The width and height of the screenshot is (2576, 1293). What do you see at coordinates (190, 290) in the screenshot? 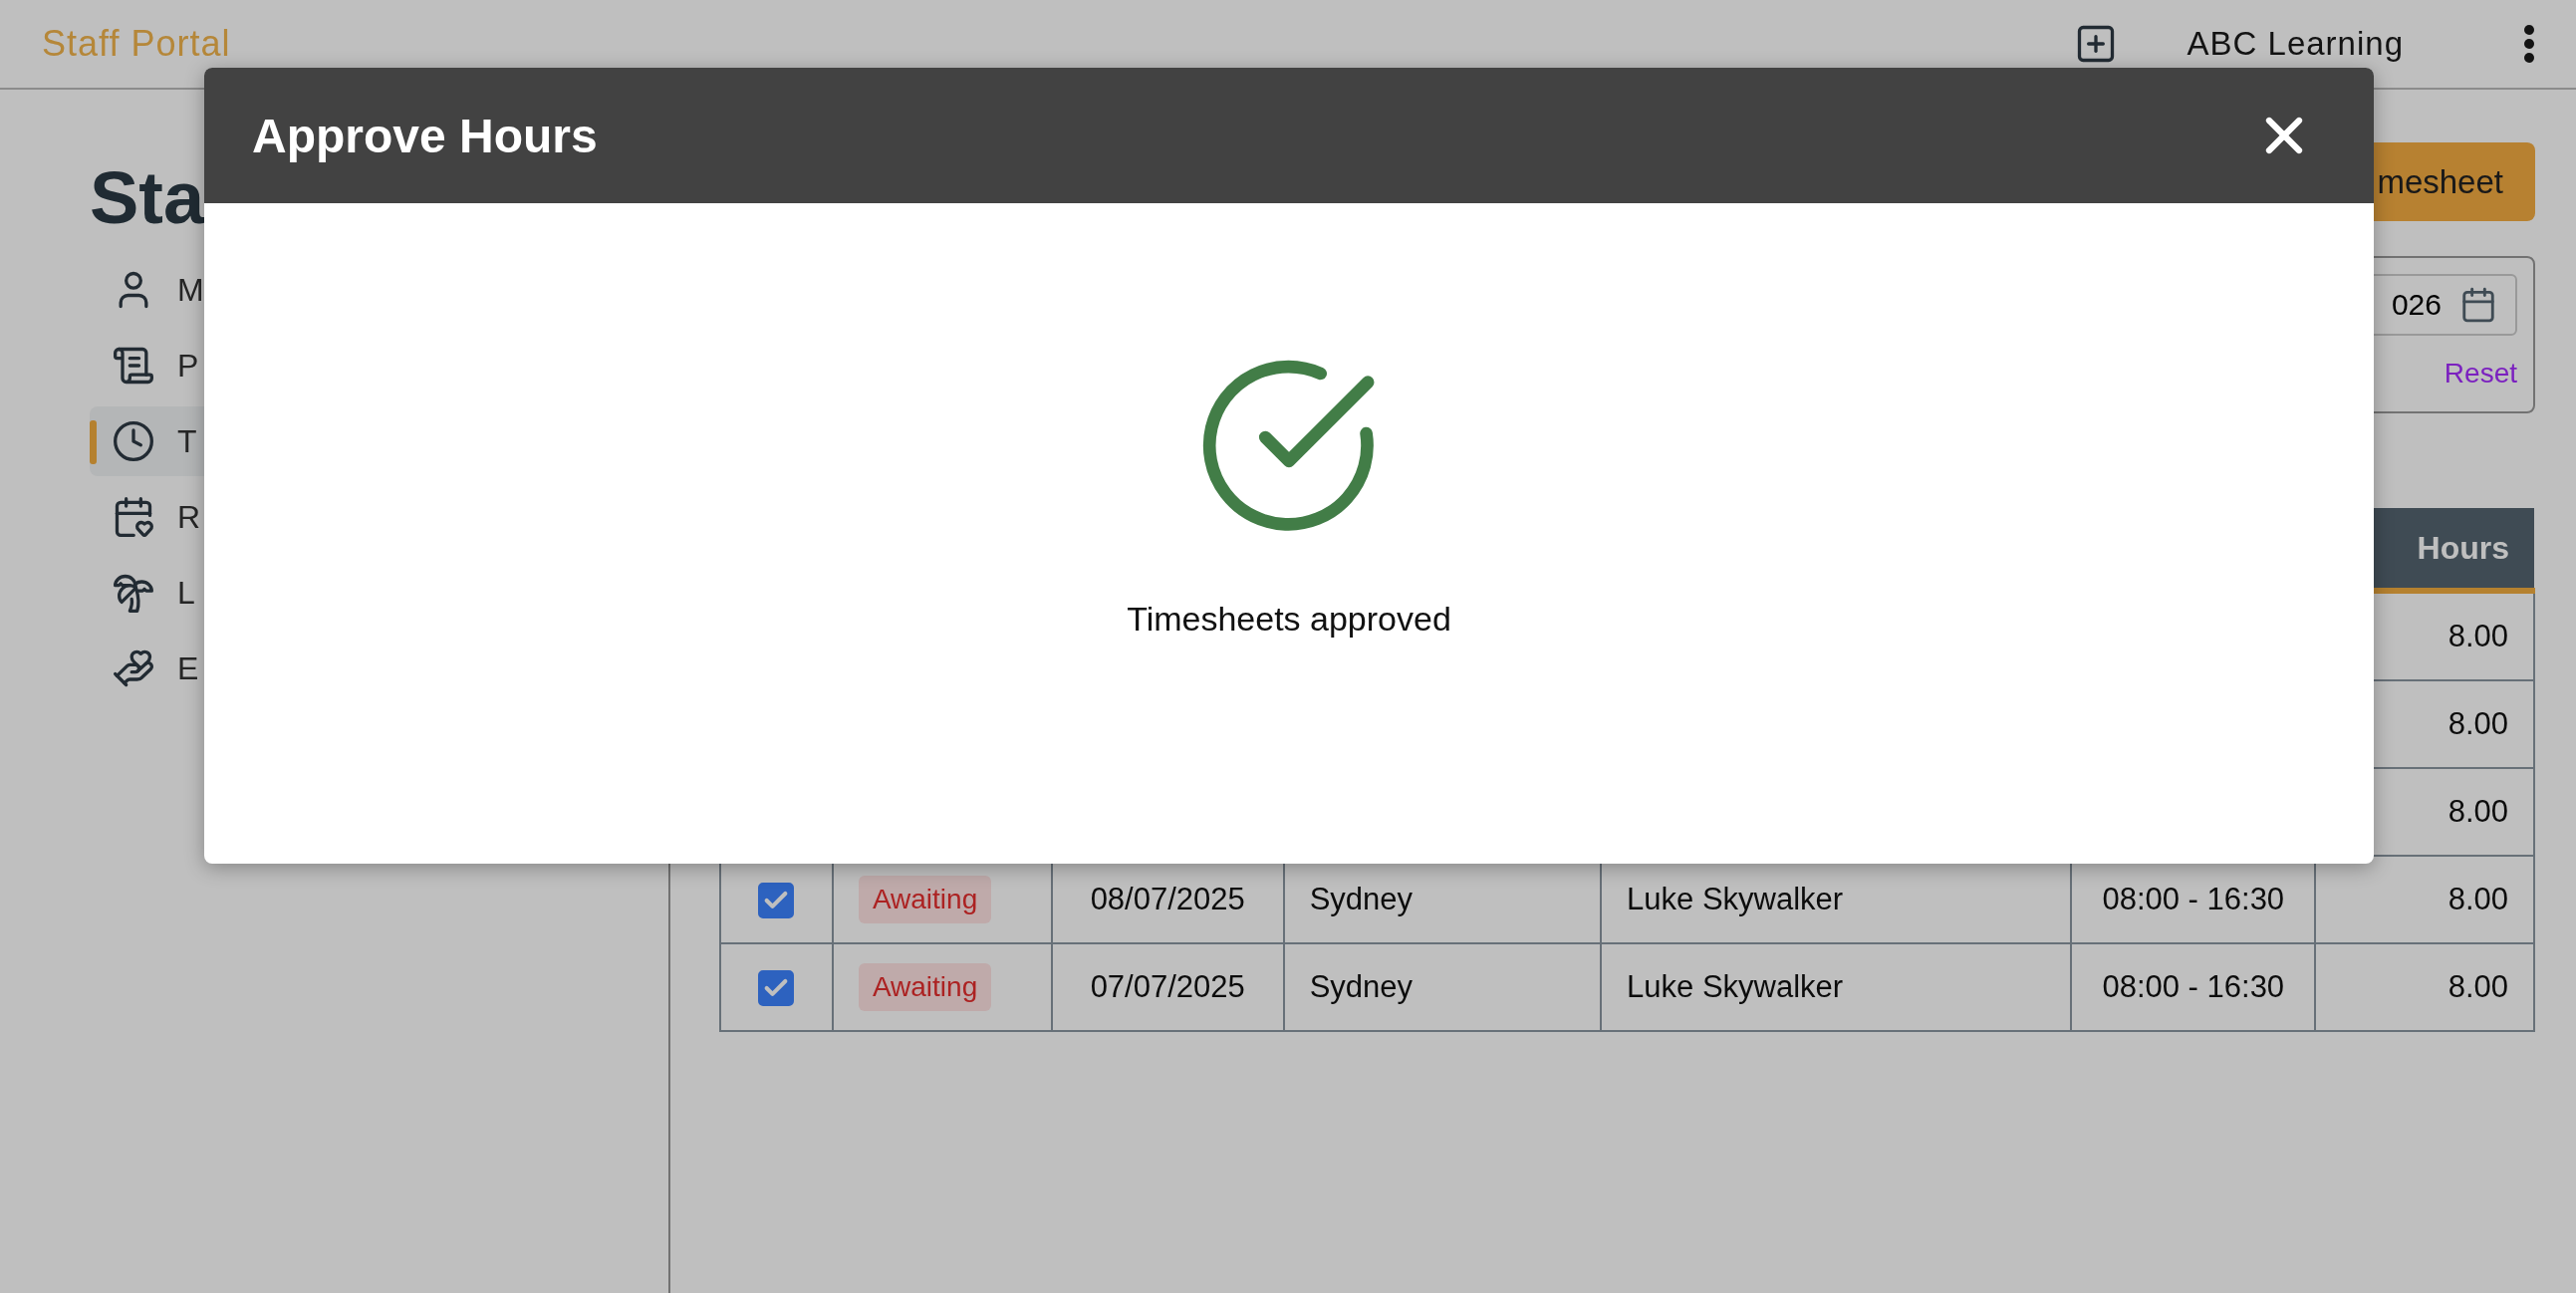
I see `nav-label: M` at bounding box center [190, 290].